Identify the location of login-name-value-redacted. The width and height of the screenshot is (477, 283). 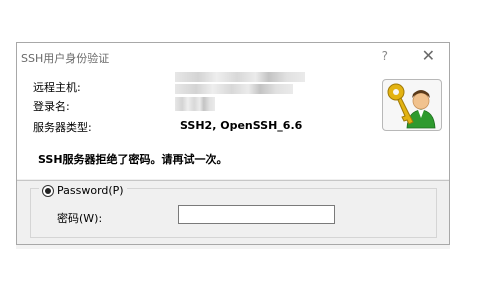
(195, 104).